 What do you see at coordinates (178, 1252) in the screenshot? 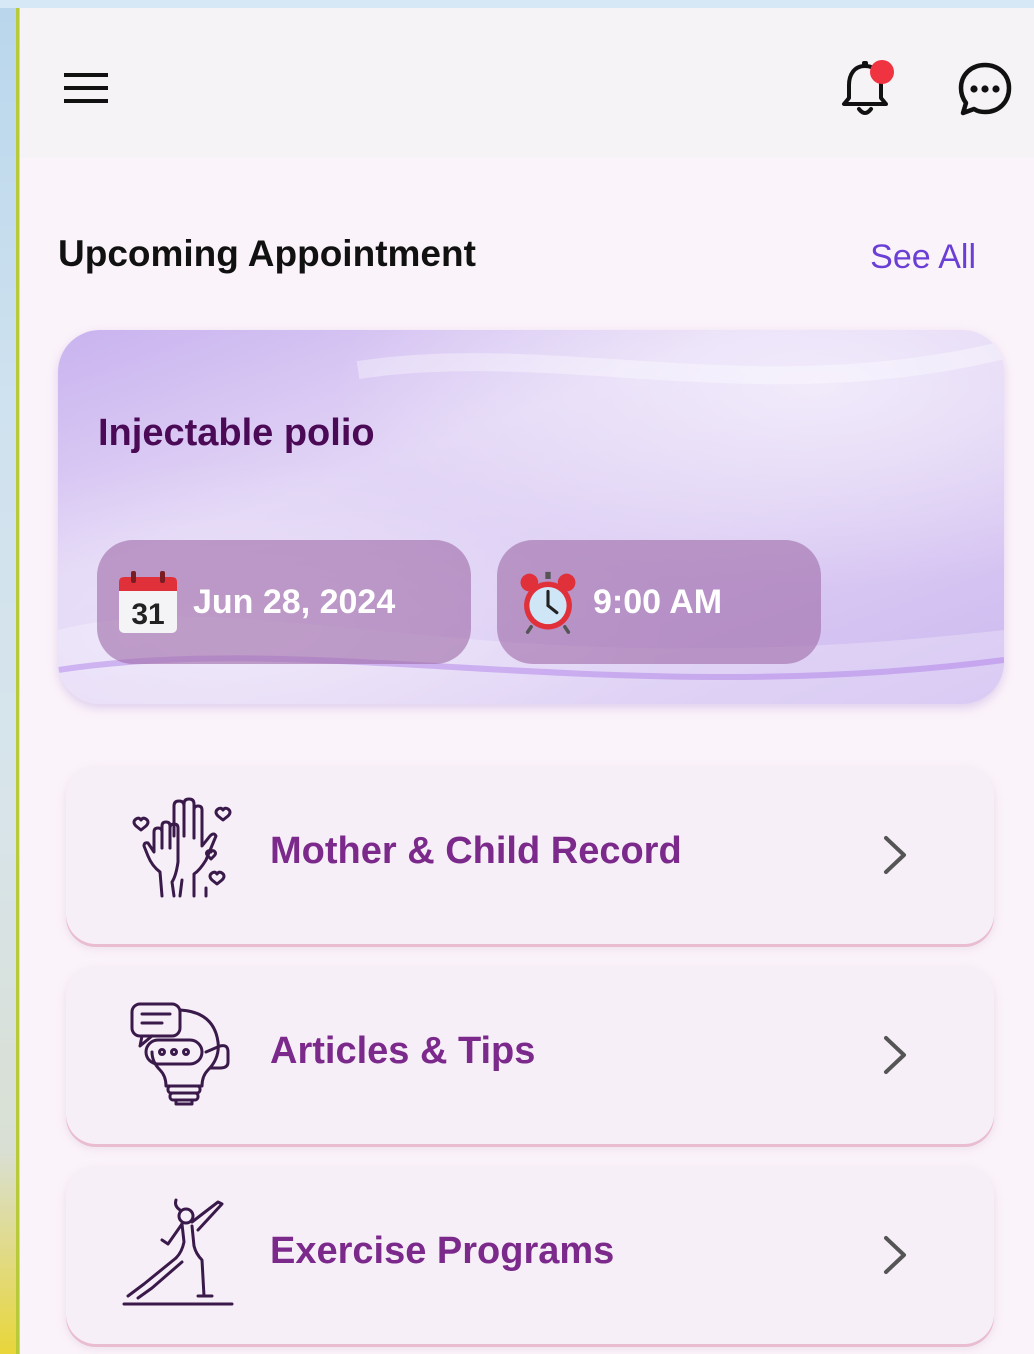
I see `yoga-pose-icon` at bounding box center [178, 1252].